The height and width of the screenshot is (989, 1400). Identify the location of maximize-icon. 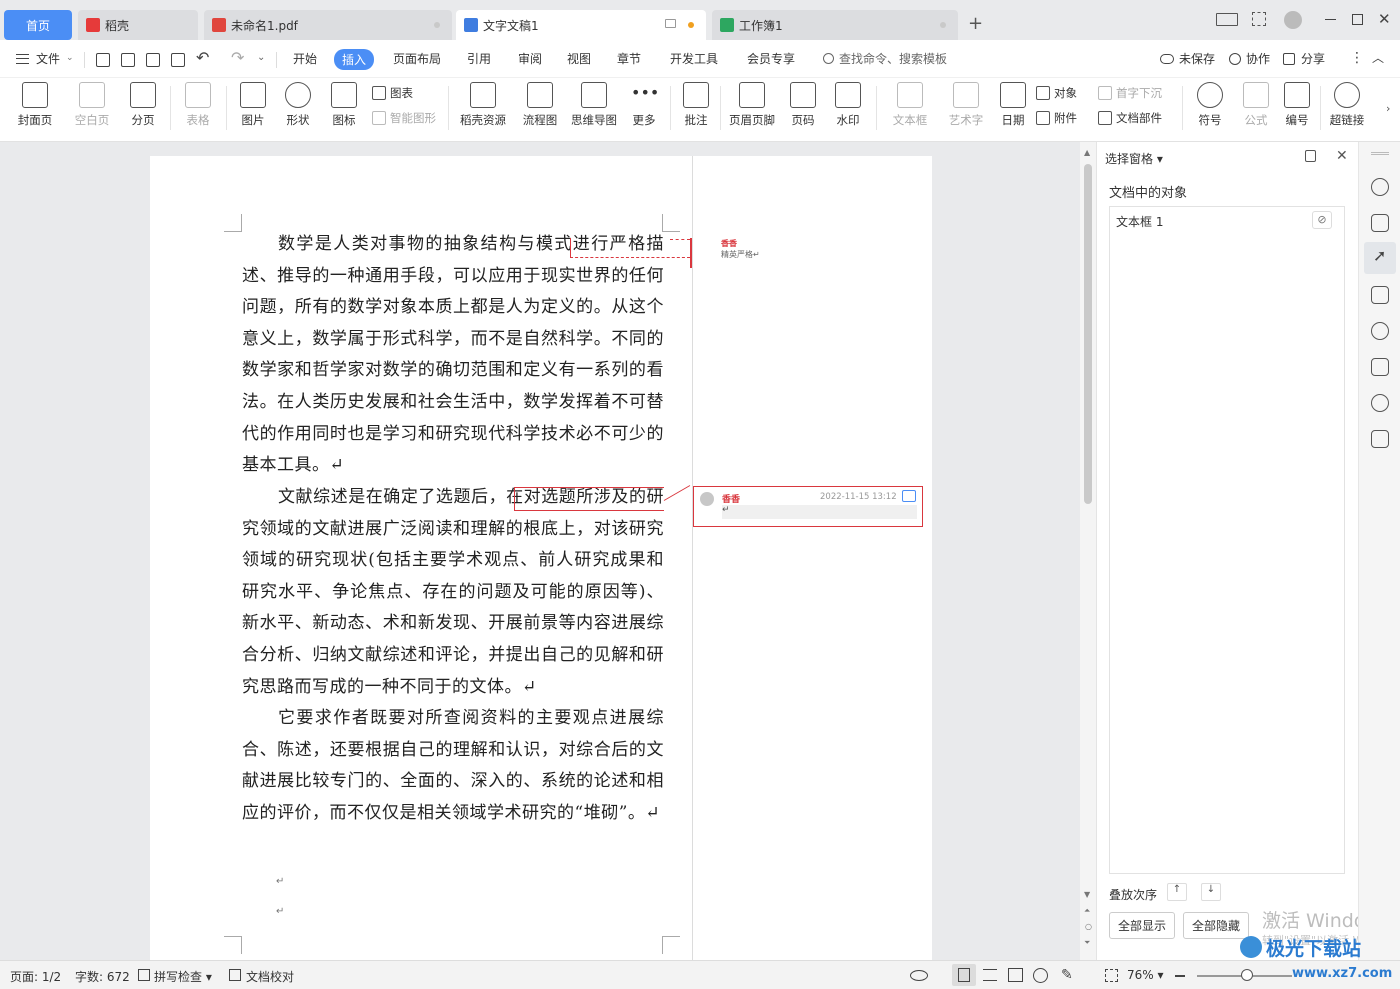
(1357, 19).